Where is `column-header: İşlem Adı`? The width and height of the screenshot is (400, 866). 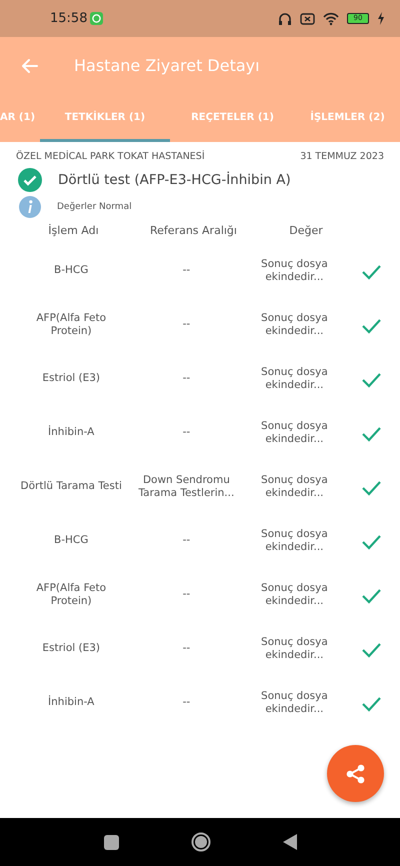
column-header: İşlem Adı is located at coordinates (73, 230).